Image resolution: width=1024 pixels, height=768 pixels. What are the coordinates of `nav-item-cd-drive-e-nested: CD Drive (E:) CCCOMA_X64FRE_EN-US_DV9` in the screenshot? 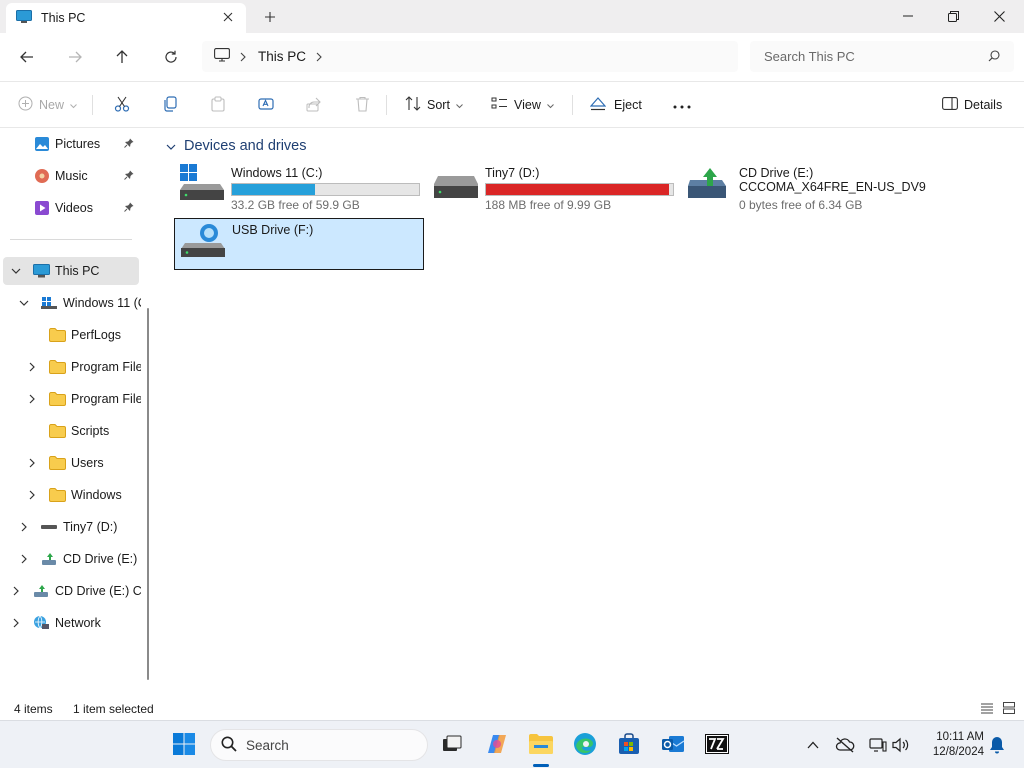 It's located at (72, 559).